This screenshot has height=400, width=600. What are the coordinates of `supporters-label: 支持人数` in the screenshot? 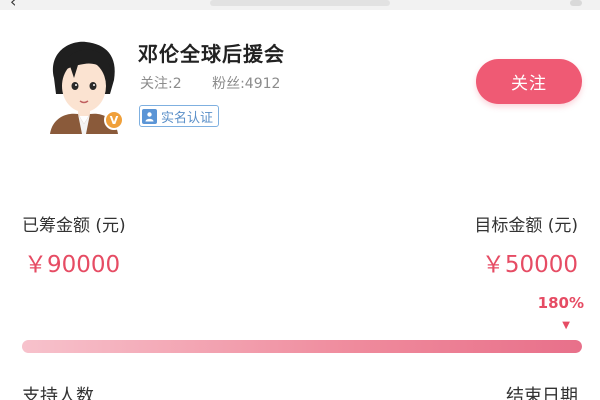 It's located at (58, 393).